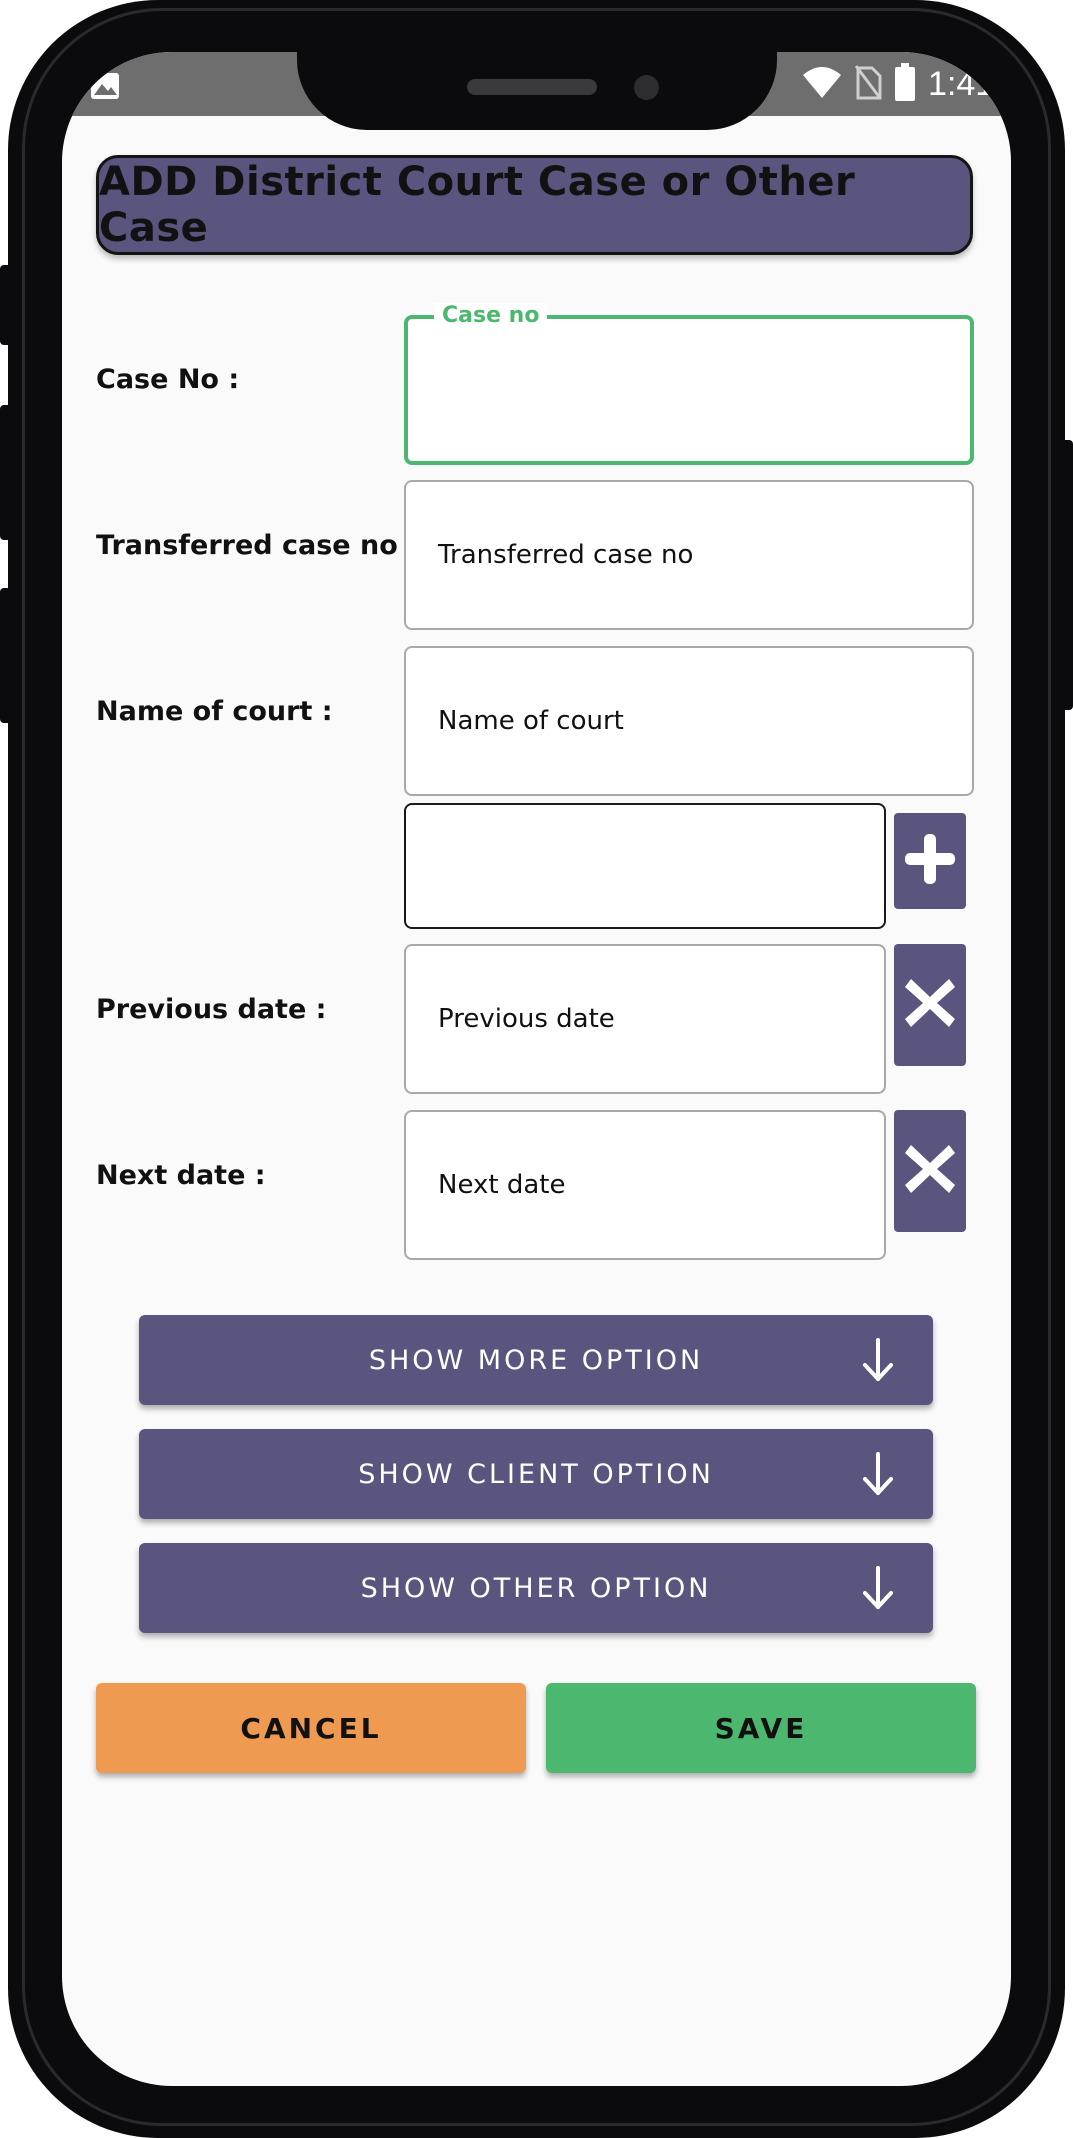  What do you see at coordinates (477, 205) in the screenshot?
I see `page-title: ADD District Court Case or Other Case` at bounding box center [477, 205].